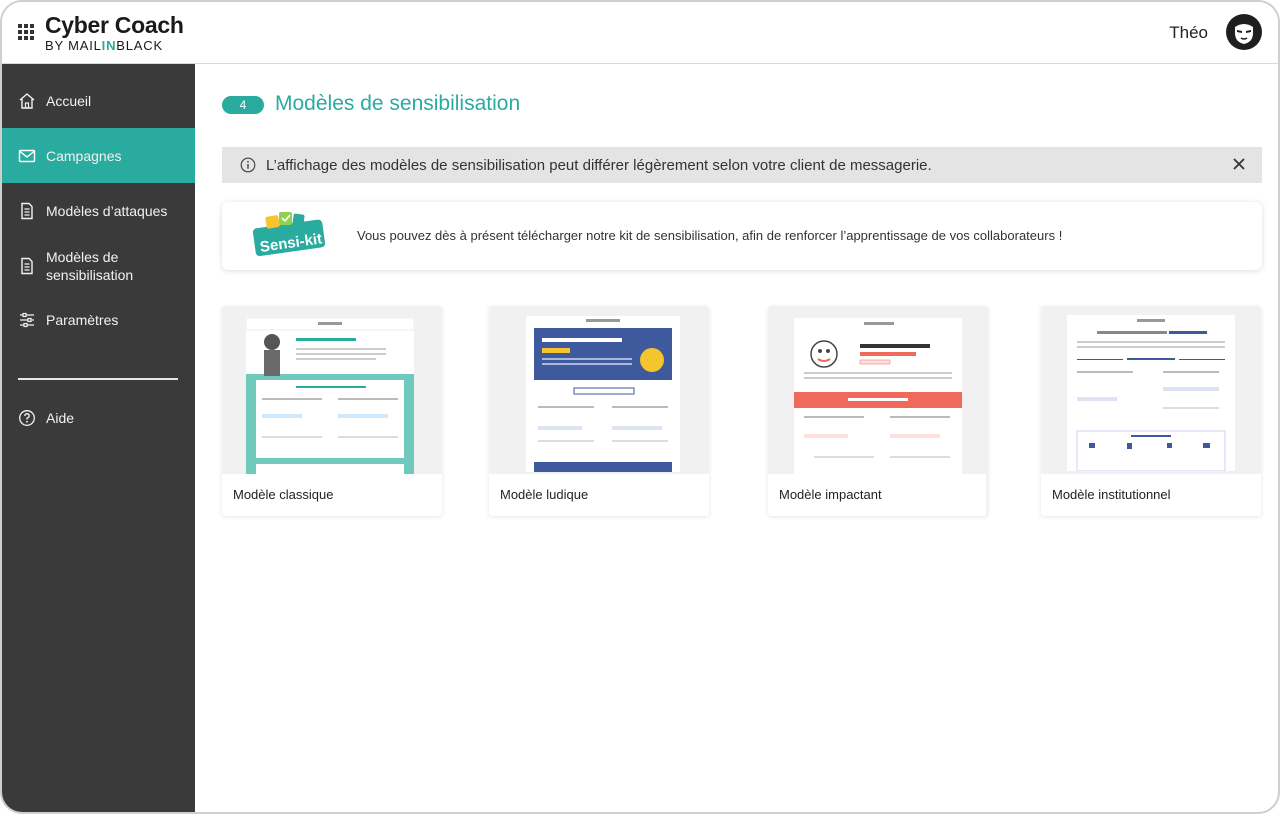 Image resolution: width=1280 pixels, height=814 pixels. I want to click on brand-subtitle: BY MAILINBLACK, so click(104, 45).